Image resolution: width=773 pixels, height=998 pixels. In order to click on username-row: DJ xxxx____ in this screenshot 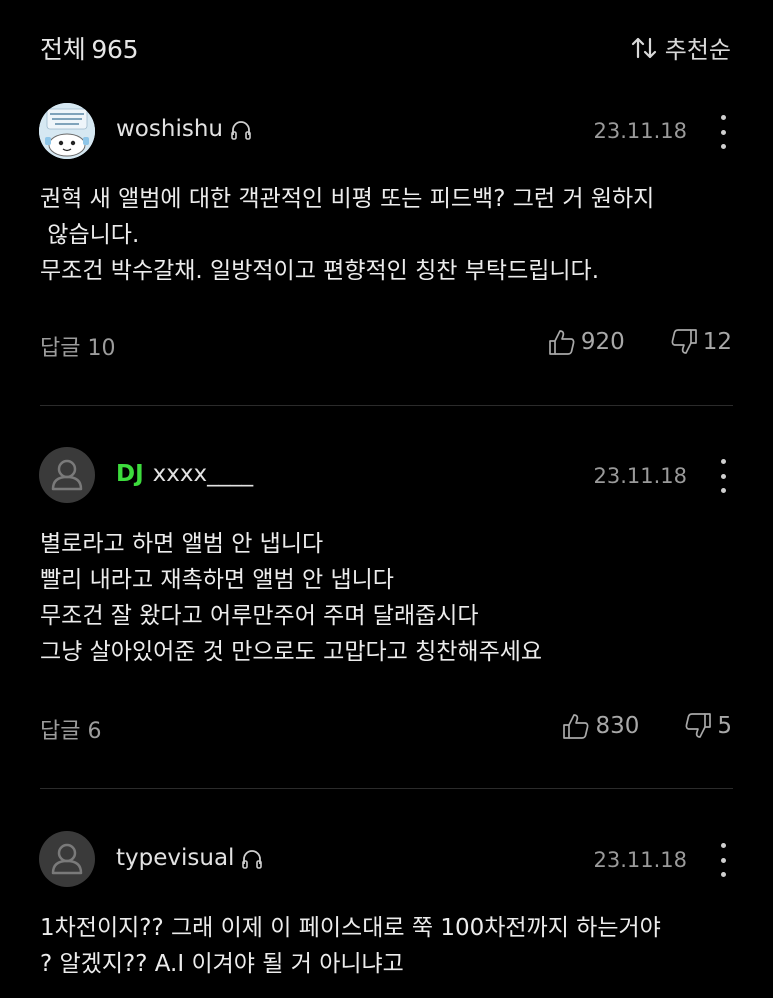, I will do `click(184, 474)`.